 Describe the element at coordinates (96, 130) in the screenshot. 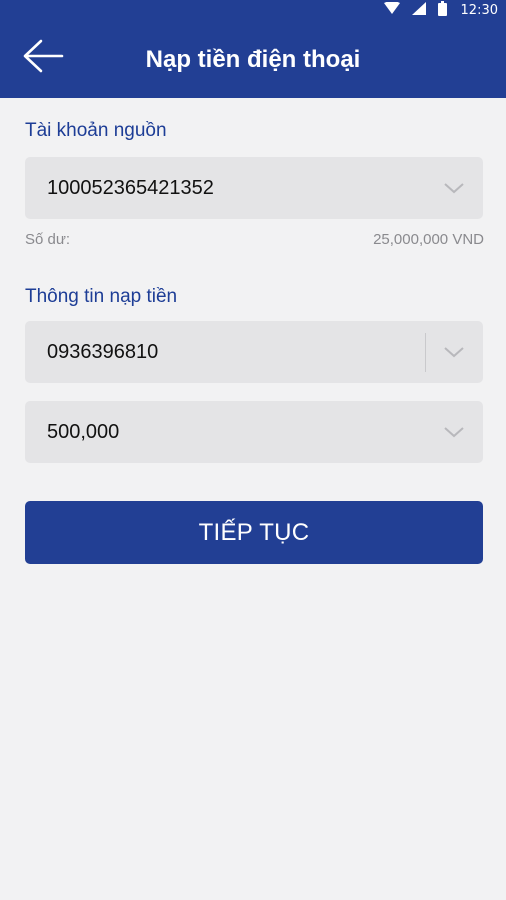

I see `source-account-label: Tài khoản nguồn` at that location.